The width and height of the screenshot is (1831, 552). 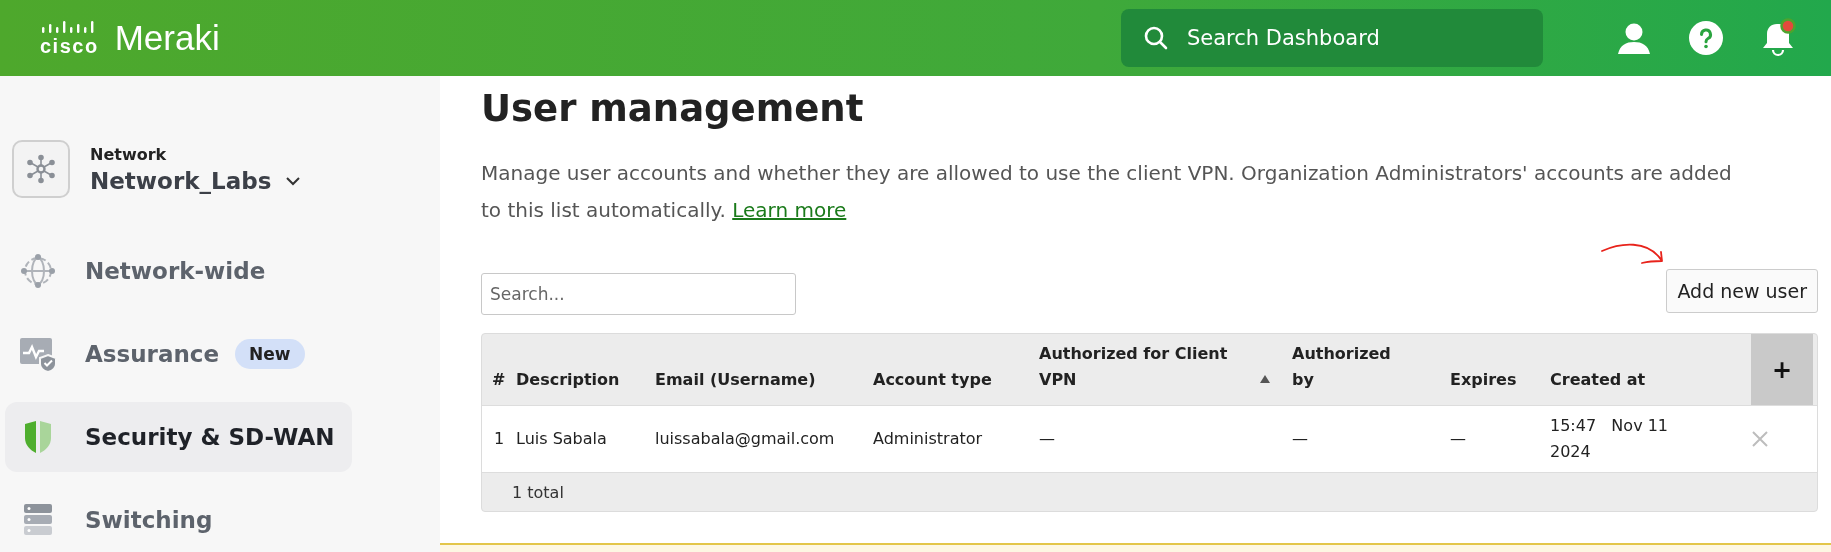 What do you see at coordinates (928, 439) in the screenshot?
I see `table-cell-text: Administrator` at bounding box center [928, 439].